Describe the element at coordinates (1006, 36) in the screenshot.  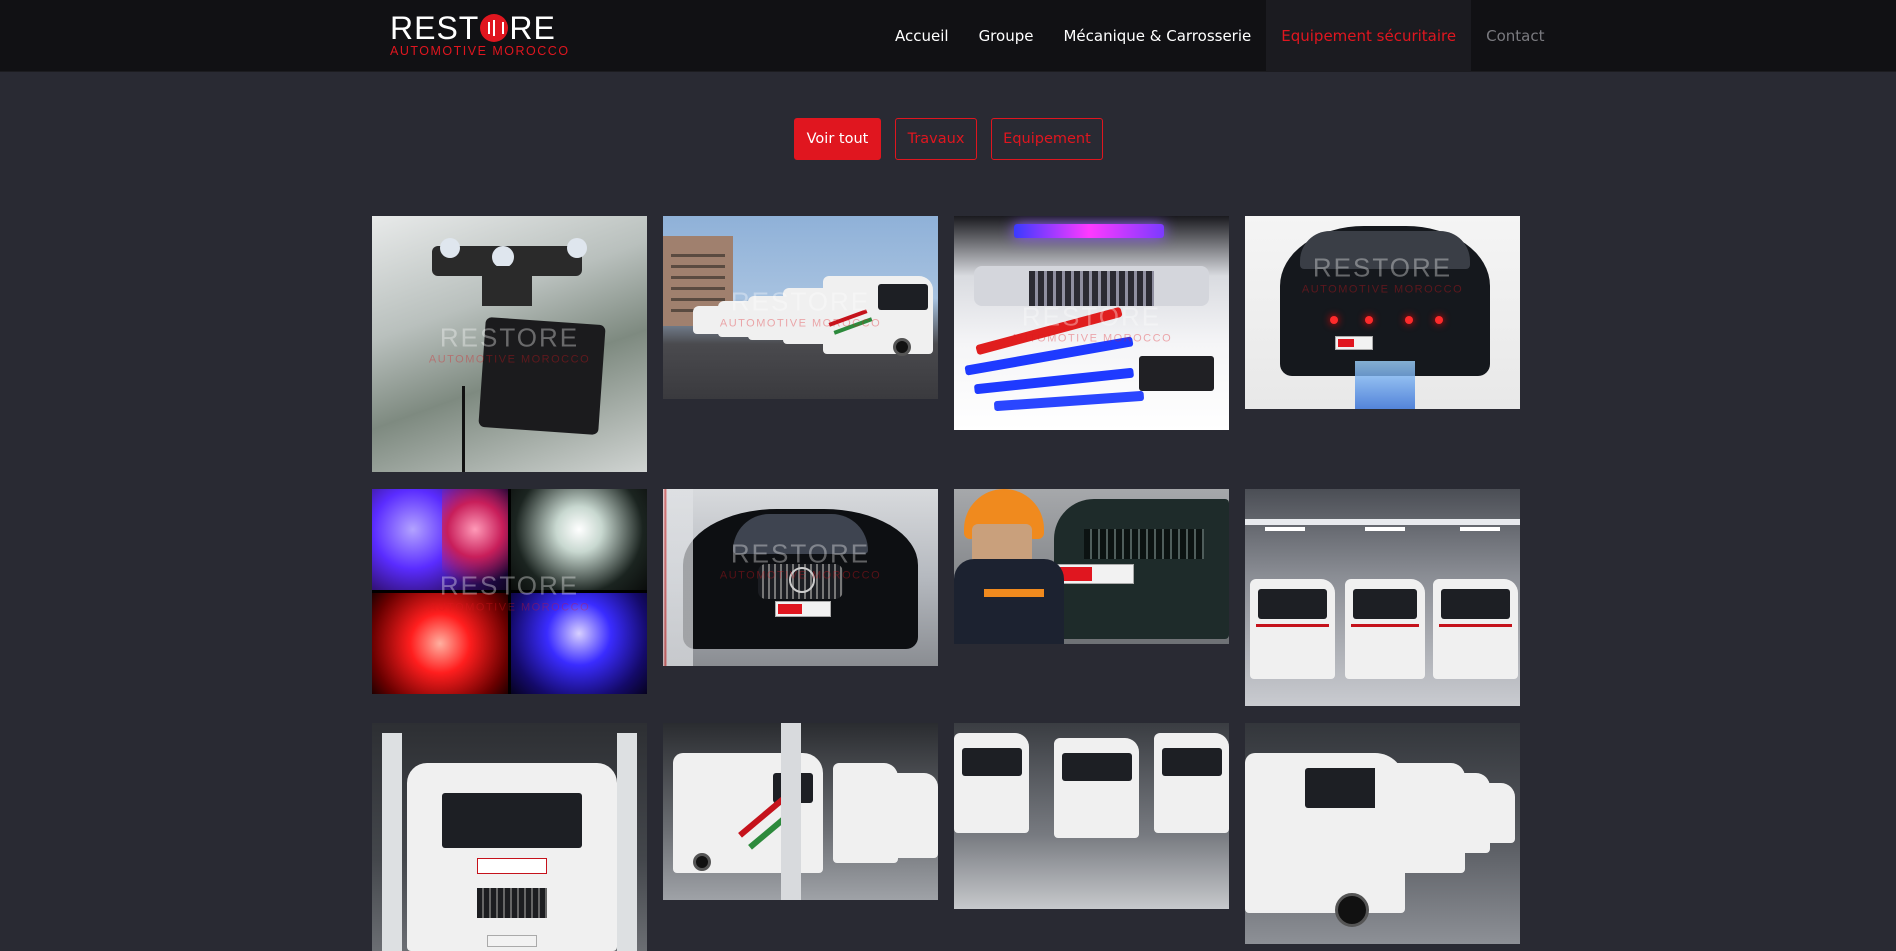
I see `nav-item-groupe: Groupe` at that location.